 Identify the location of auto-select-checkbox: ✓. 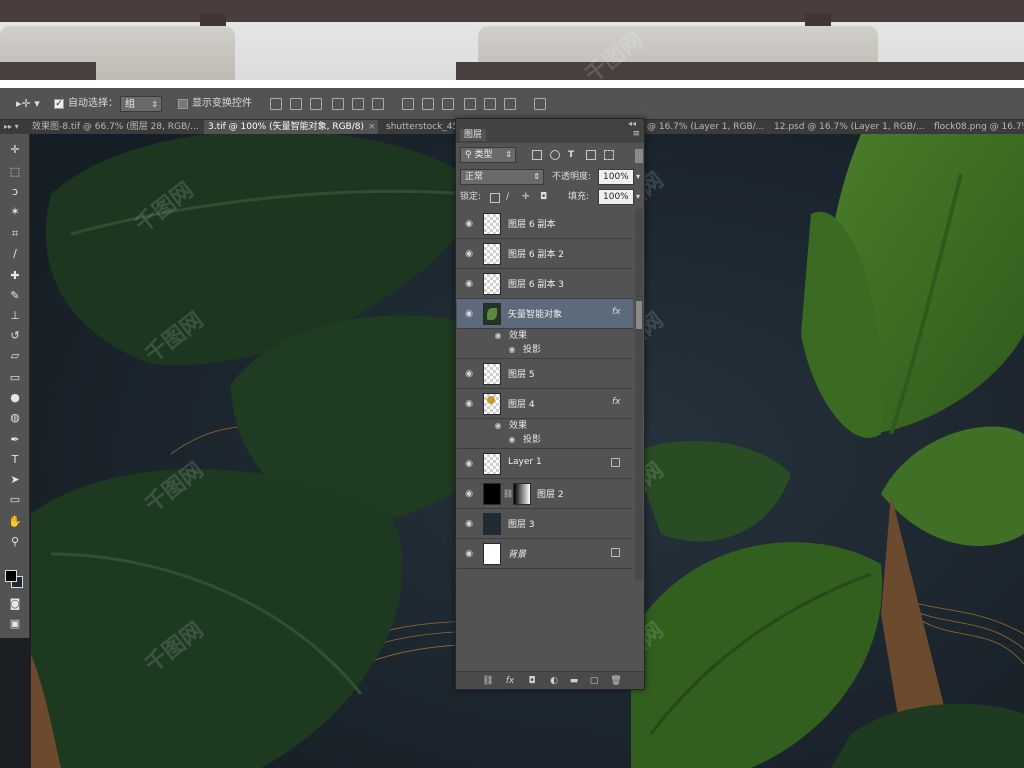
(59, 104).